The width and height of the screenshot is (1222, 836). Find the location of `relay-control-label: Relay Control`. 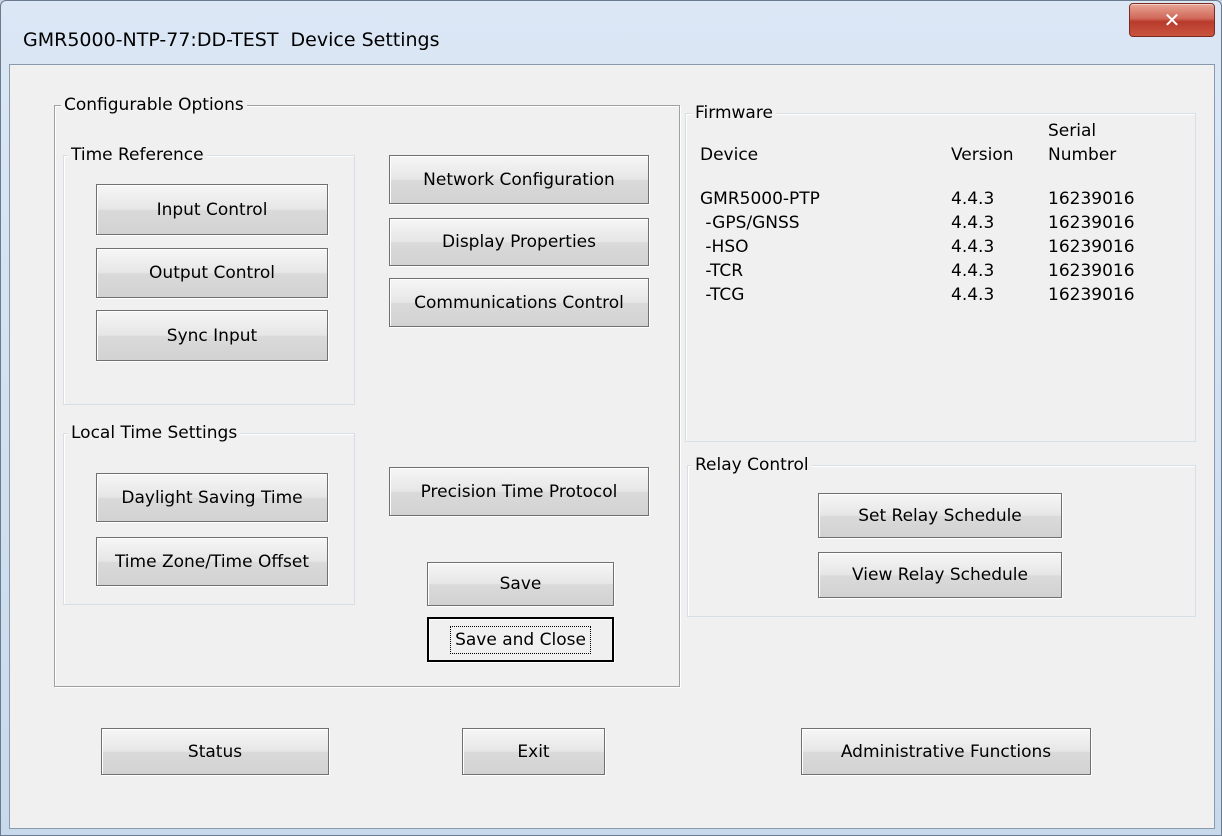

relay-control-label: Relay Control is located at coordinates (752, 465).